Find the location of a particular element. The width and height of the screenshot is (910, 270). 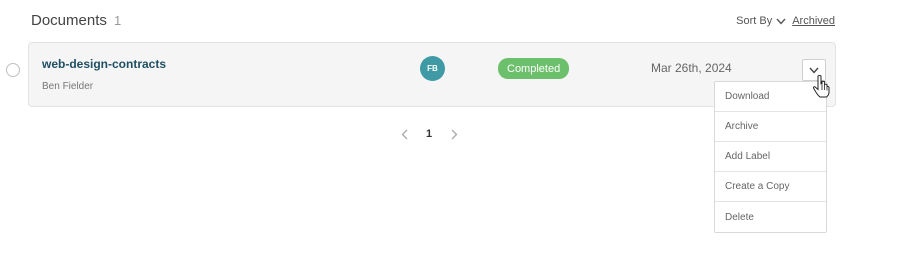

documents-title: Documents is located at coordinates (69, 20).